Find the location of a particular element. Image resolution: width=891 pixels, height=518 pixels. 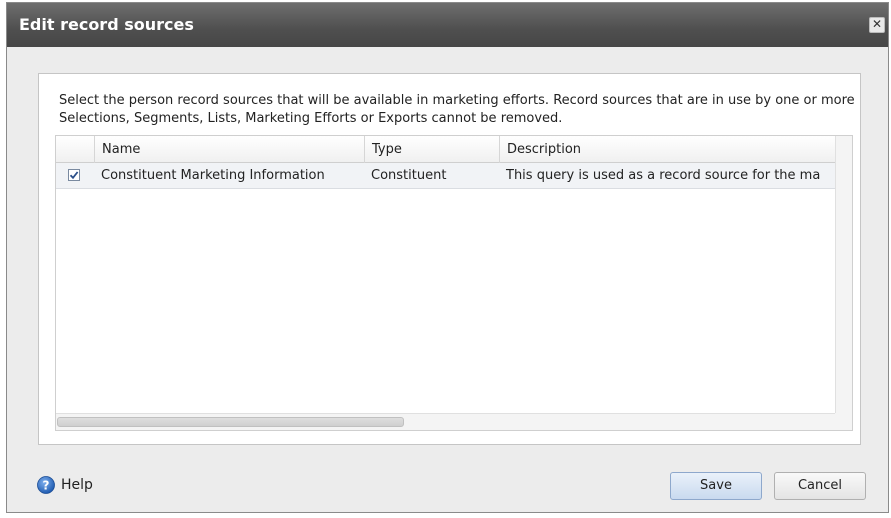

row-select-cell is located at coordinates (75, 175).